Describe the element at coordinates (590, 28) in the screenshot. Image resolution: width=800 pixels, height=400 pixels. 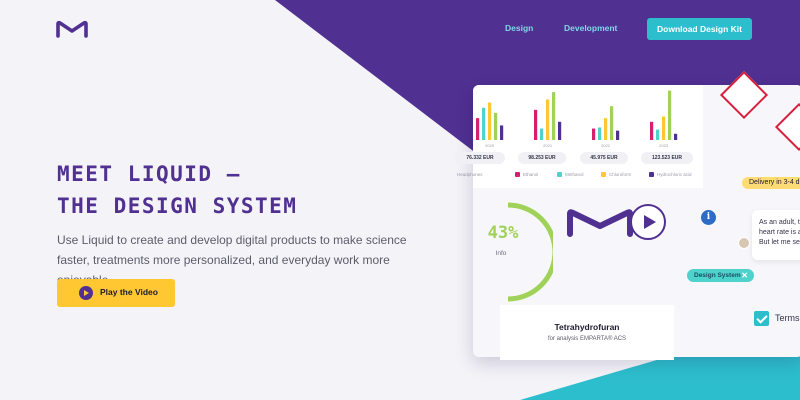
I see `nav-link-development: Development` at that location.